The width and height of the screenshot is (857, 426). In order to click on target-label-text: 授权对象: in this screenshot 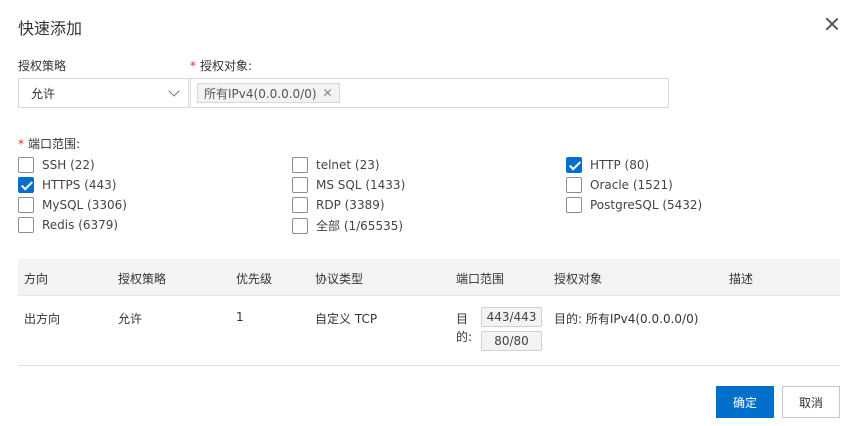, I will do `click(226, 66)`.